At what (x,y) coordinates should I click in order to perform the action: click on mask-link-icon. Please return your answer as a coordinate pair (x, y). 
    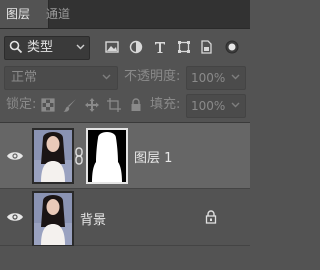
    Looking at the image, I should click on (79, 156).